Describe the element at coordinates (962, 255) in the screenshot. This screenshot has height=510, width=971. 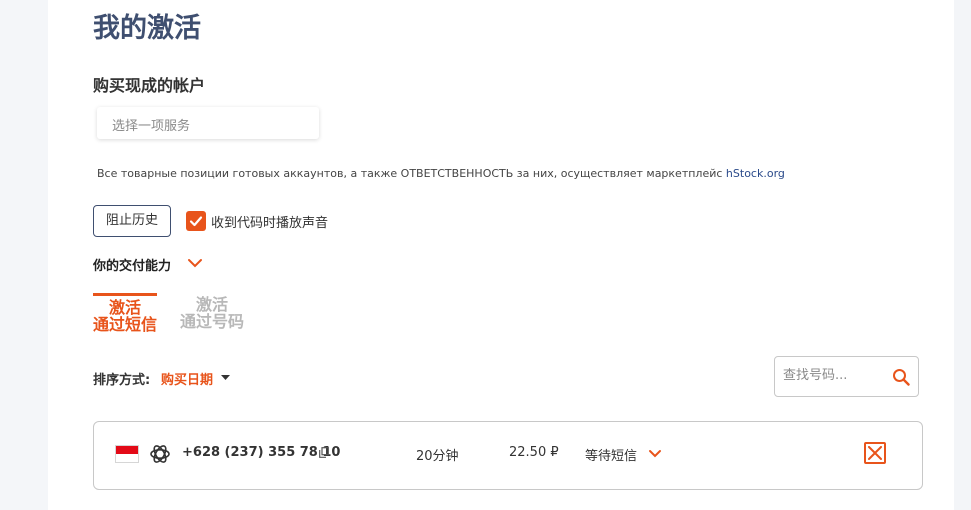
I see `scrollbar-track` at that location.